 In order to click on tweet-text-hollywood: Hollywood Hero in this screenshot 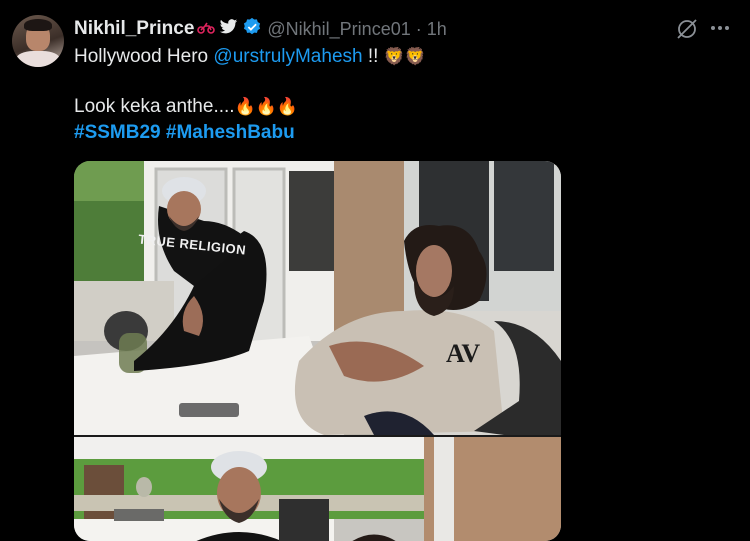, I will do `click(144, 56)`.